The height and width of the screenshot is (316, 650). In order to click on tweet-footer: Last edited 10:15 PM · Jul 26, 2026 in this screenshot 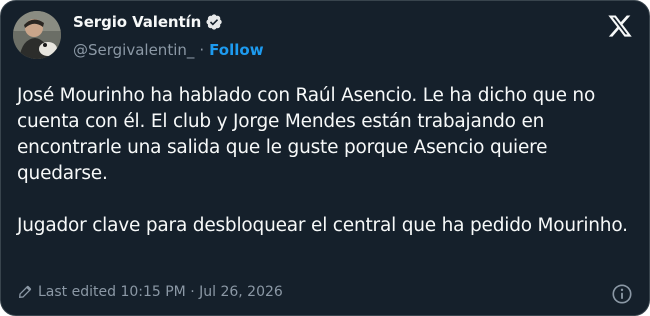, I will do `click(150, 292)`.